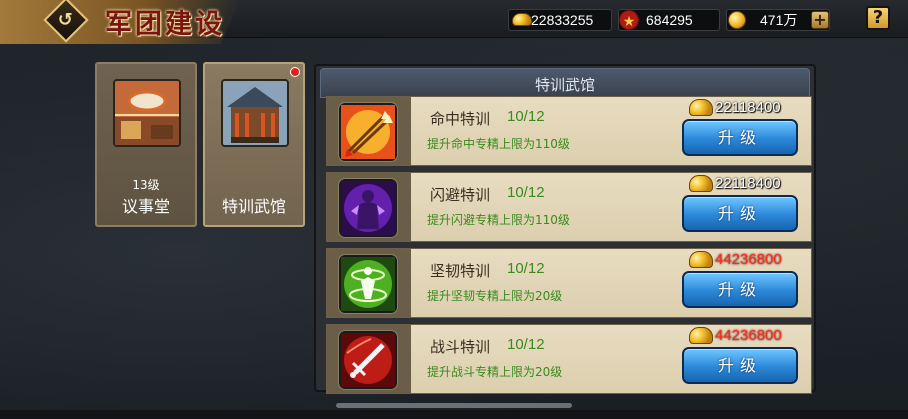 This screenshot has width=908, height=419. Describe the element at coordinates (66, 20) in the screenshot. I see `back-arrow-icon: ↺` at that location.